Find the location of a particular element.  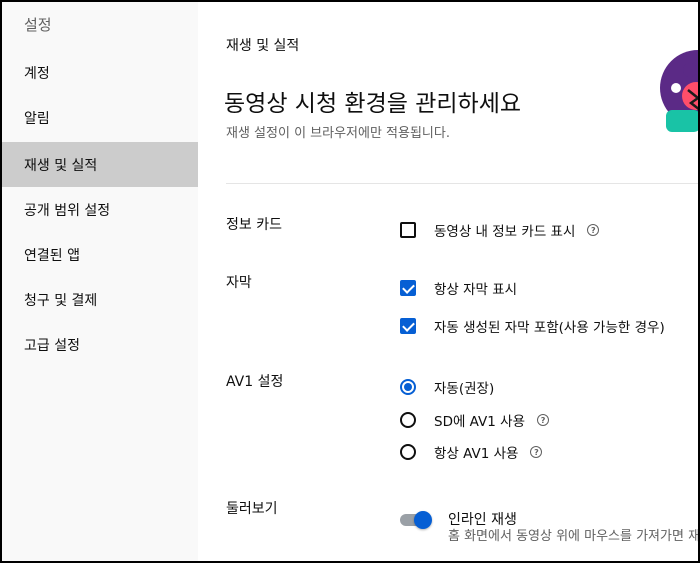

av1-always-label: 항상 AV1 사용 is located at coordinates (476, 454).